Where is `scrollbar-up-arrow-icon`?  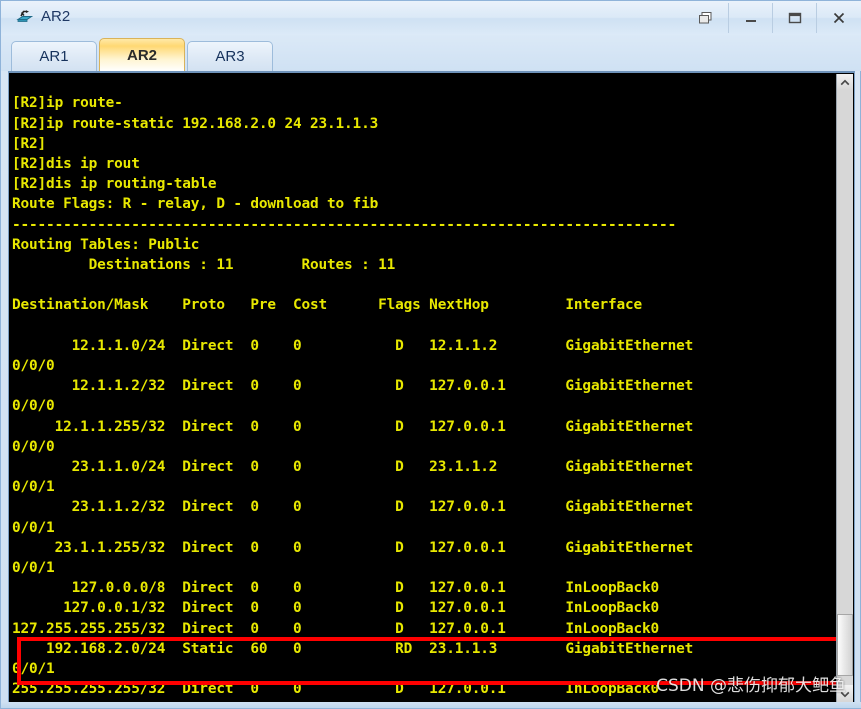 scrollbar-up-arrow-icon is located at coordinates (845, 82).